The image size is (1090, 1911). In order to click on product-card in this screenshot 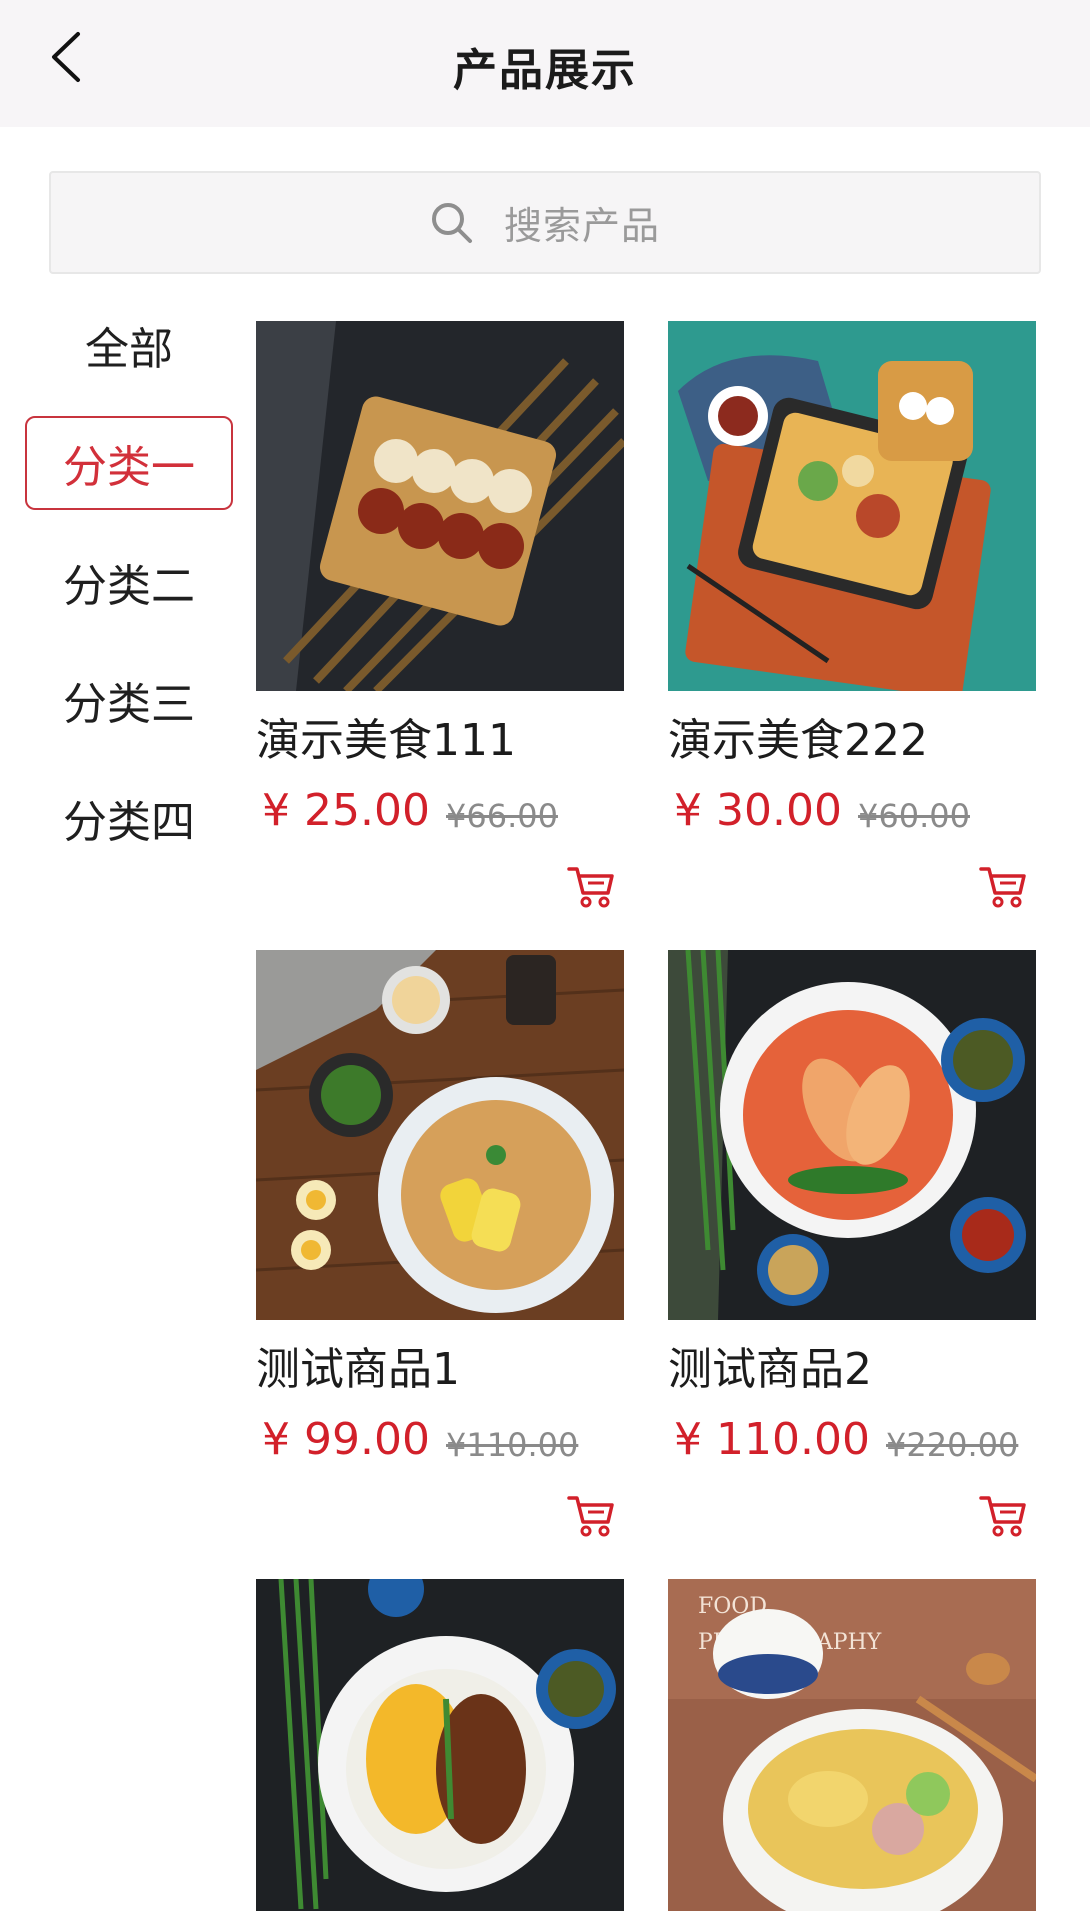, I will do `click(440, 1745)`.